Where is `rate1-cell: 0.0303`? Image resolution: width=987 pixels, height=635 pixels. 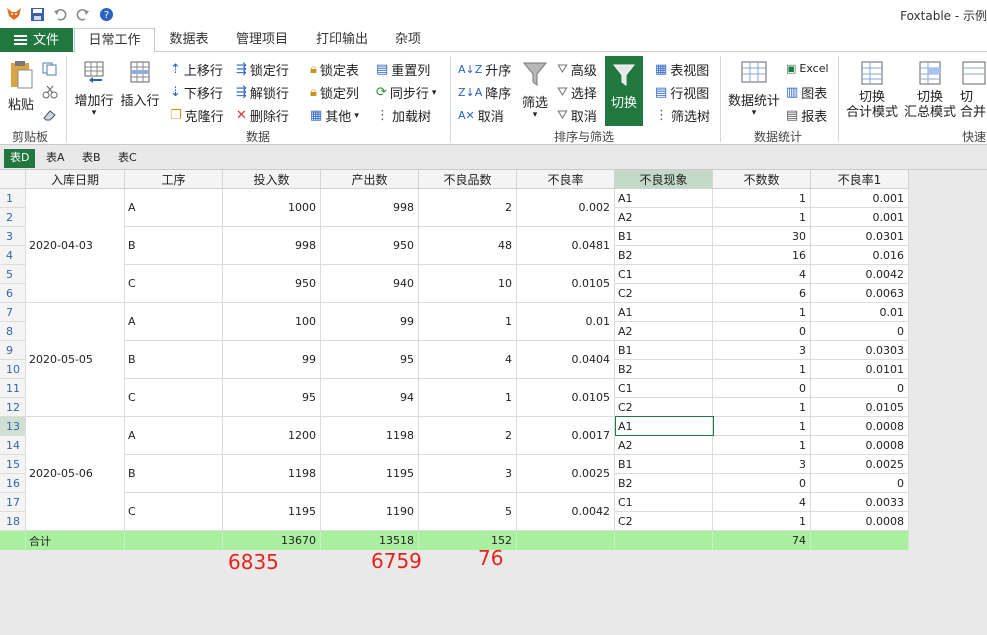
rate1-cell: 0.0303 is located at coordinates (860, 350).